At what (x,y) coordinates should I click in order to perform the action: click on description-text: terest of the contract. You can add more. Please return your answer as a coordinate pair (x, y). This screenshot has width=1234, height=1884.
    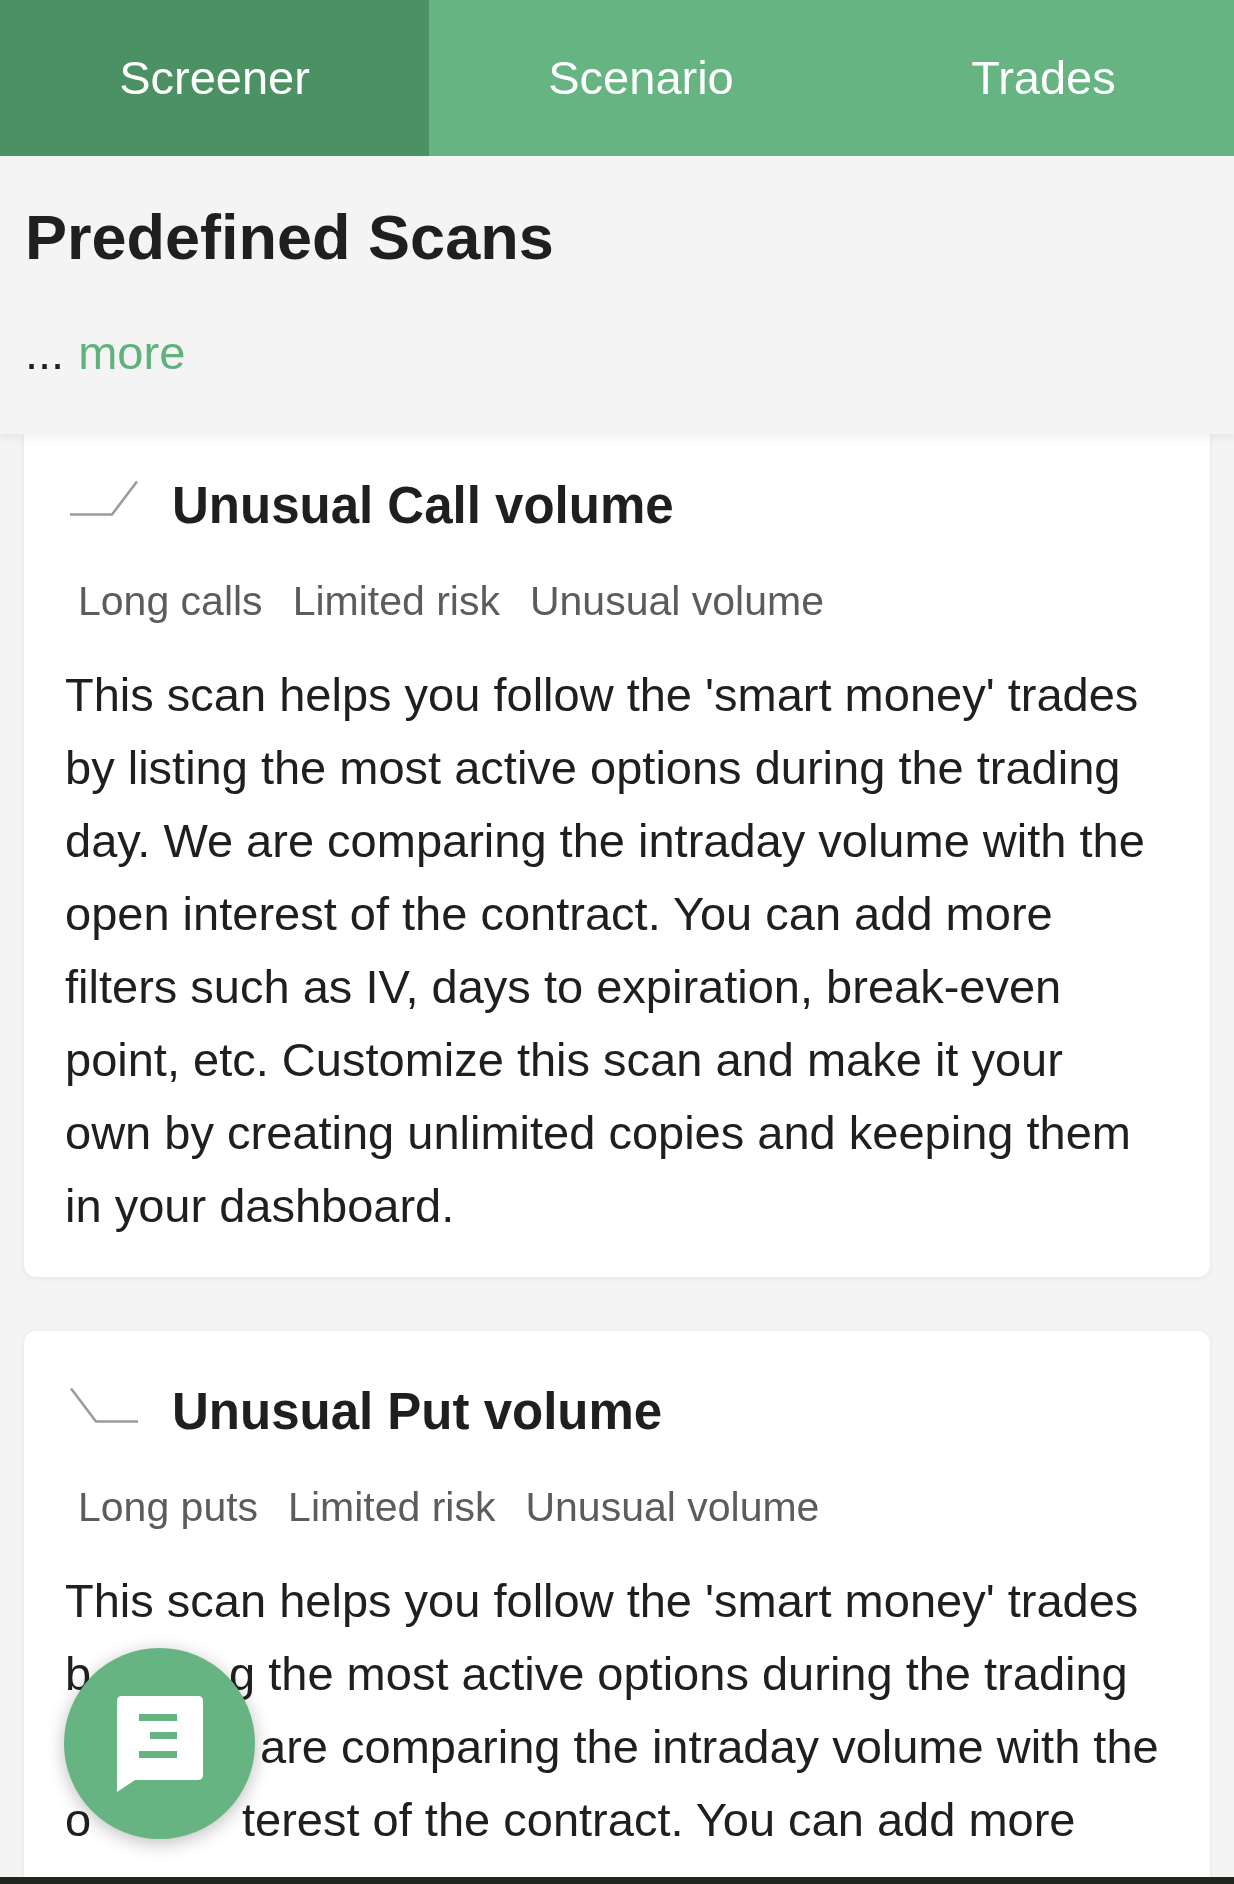
    Looking at the image, I should click on (659, 1820).